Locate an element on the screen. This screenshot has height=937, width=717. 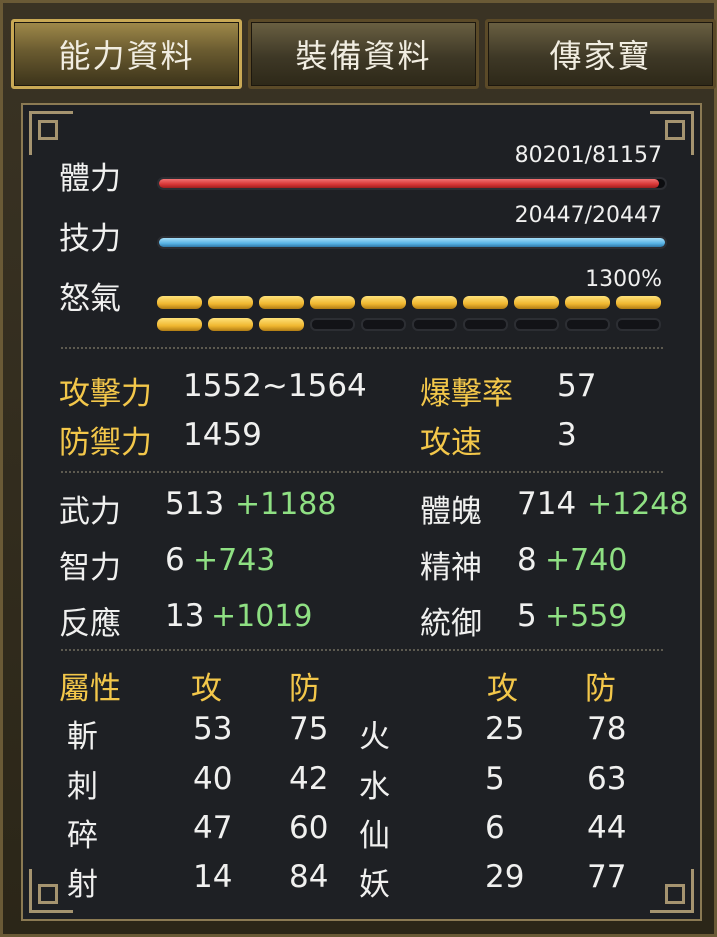
attr-bonus: +1248 is located at coordinates (638, 504).